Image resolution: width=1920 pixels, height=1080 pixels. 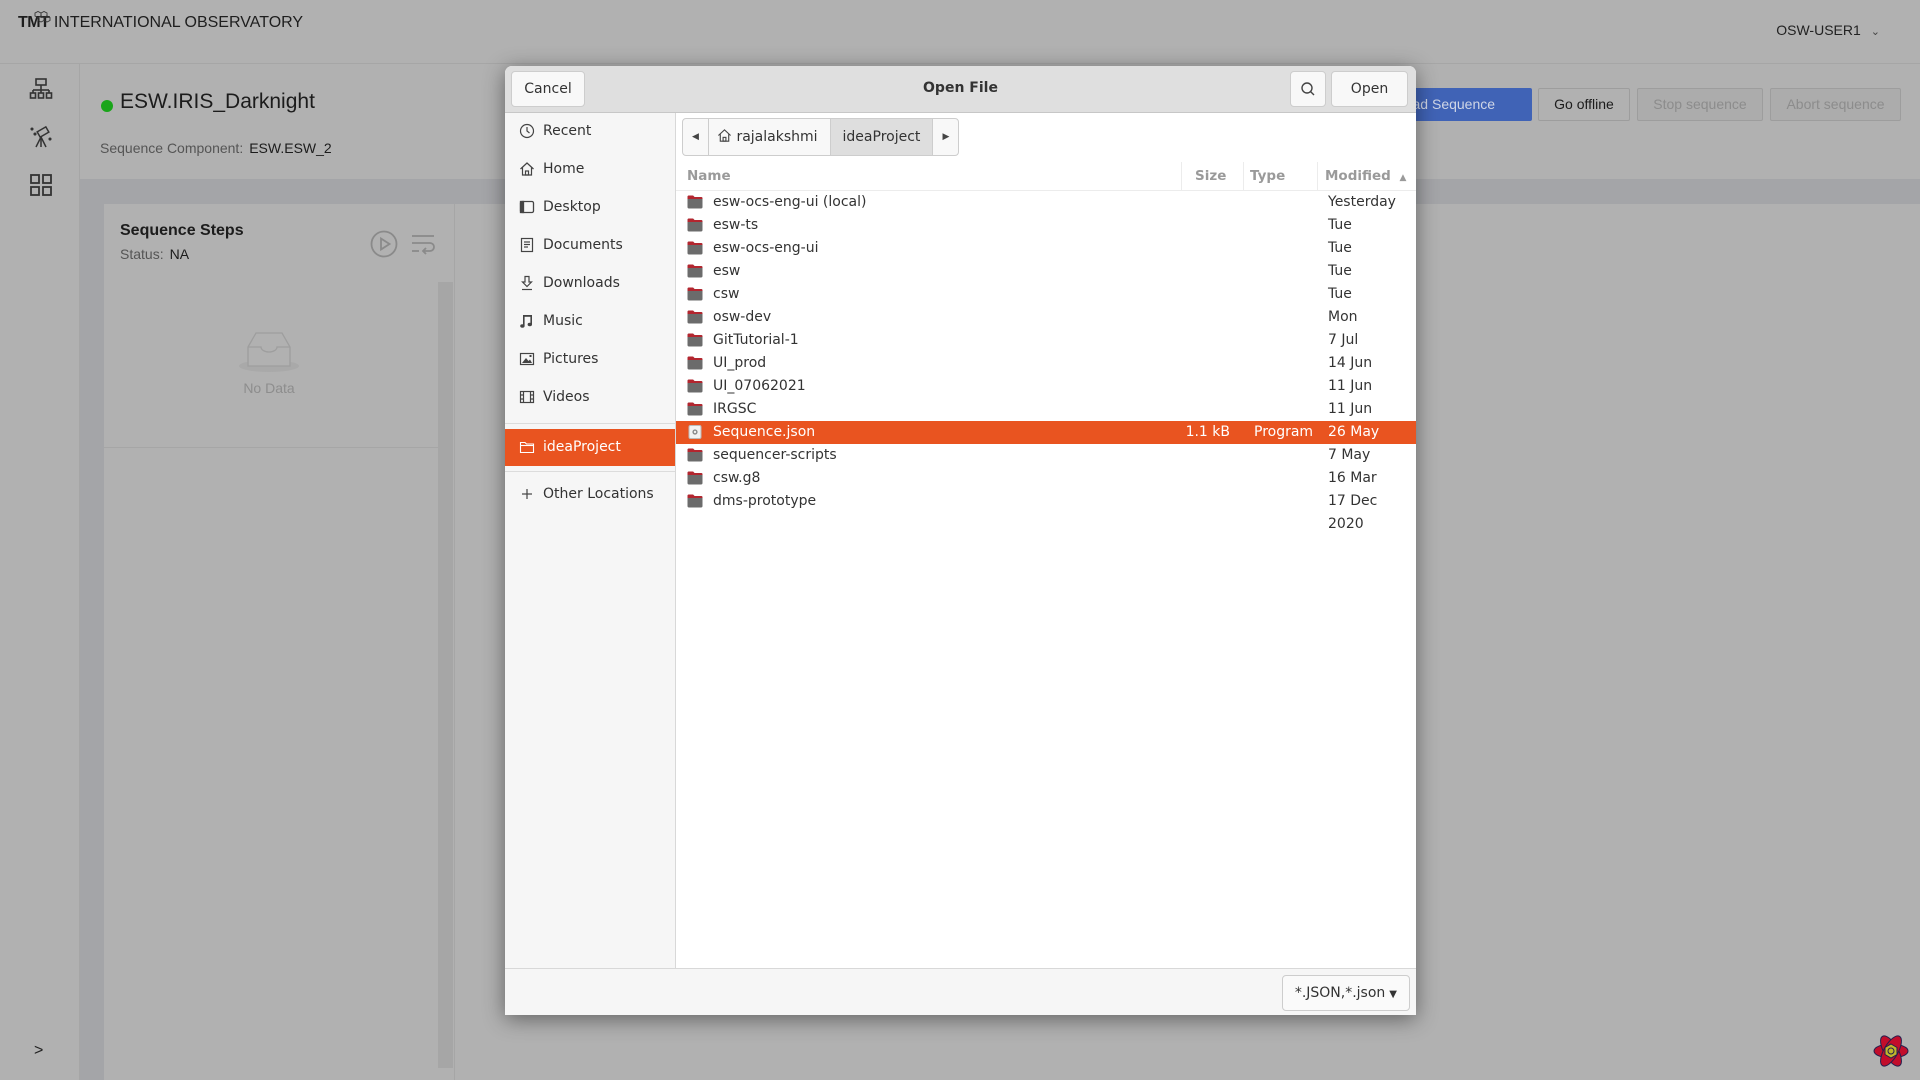 I want to click on file-modified: 7 Jul, so click(x=1343, y=340).